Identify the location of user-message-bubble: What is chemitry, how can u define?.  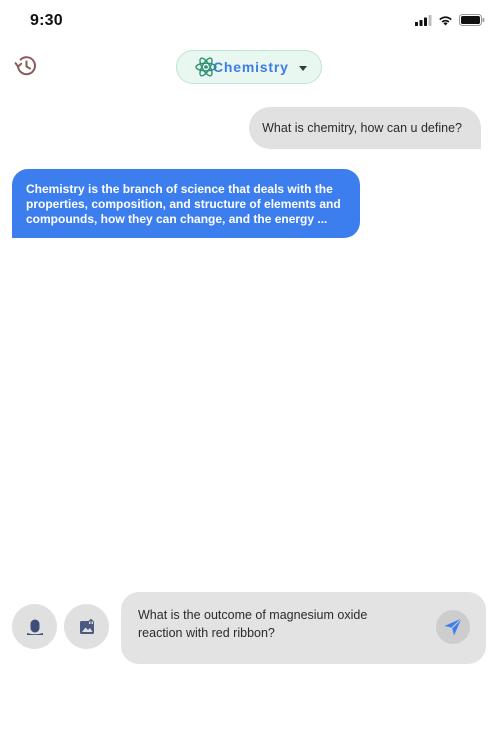
(365, 128).